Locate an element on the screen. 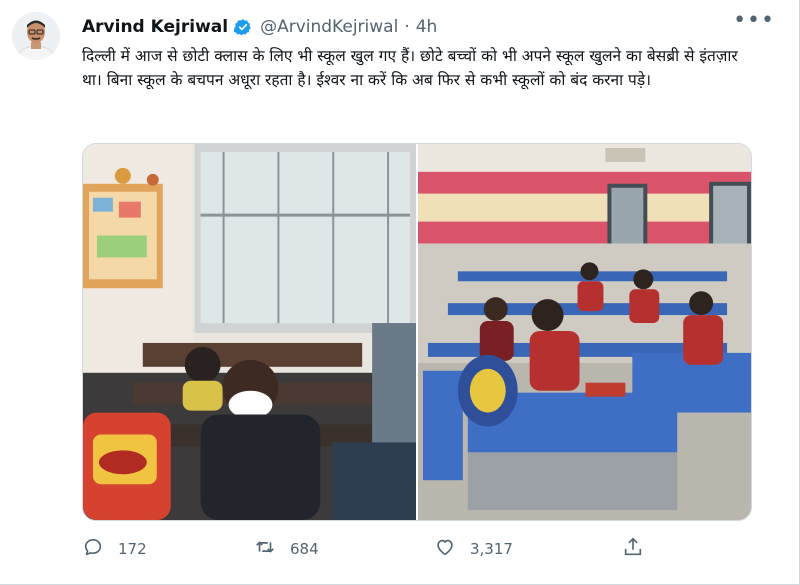 This screenshot has width=800, height=585. retweet-count: 684 is located at coordinates (304, 549).